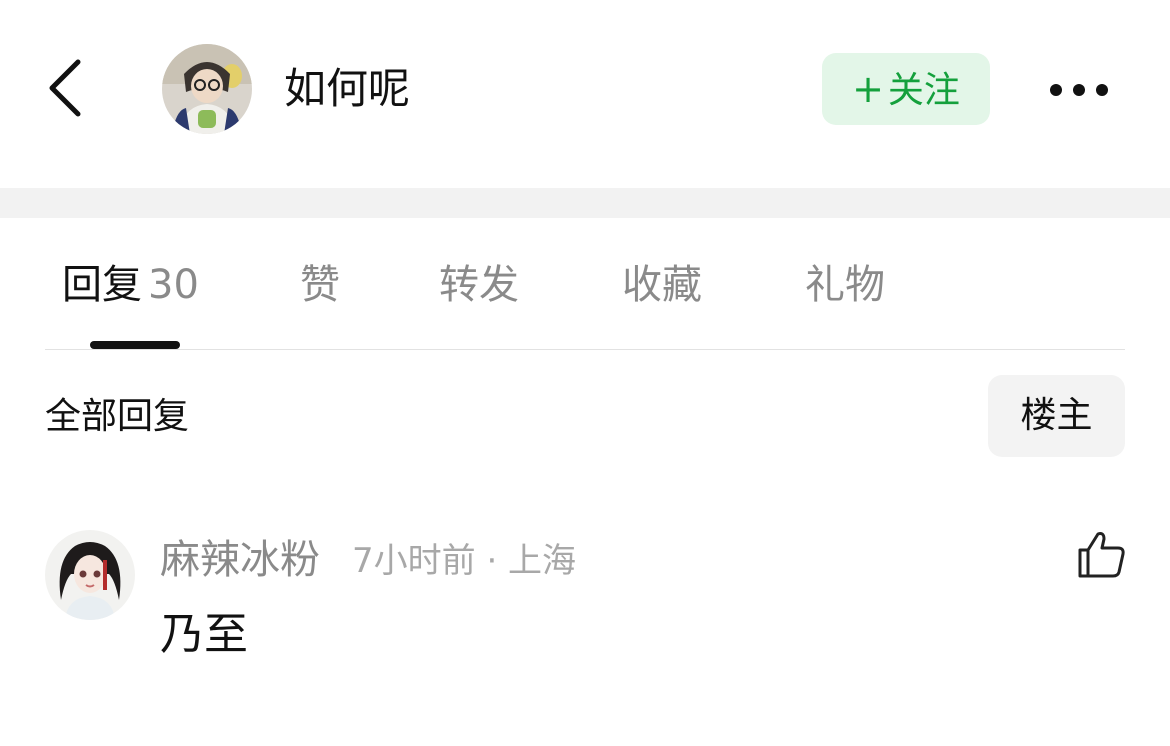  I want to click on commenter-avatar, so click(90, 575).